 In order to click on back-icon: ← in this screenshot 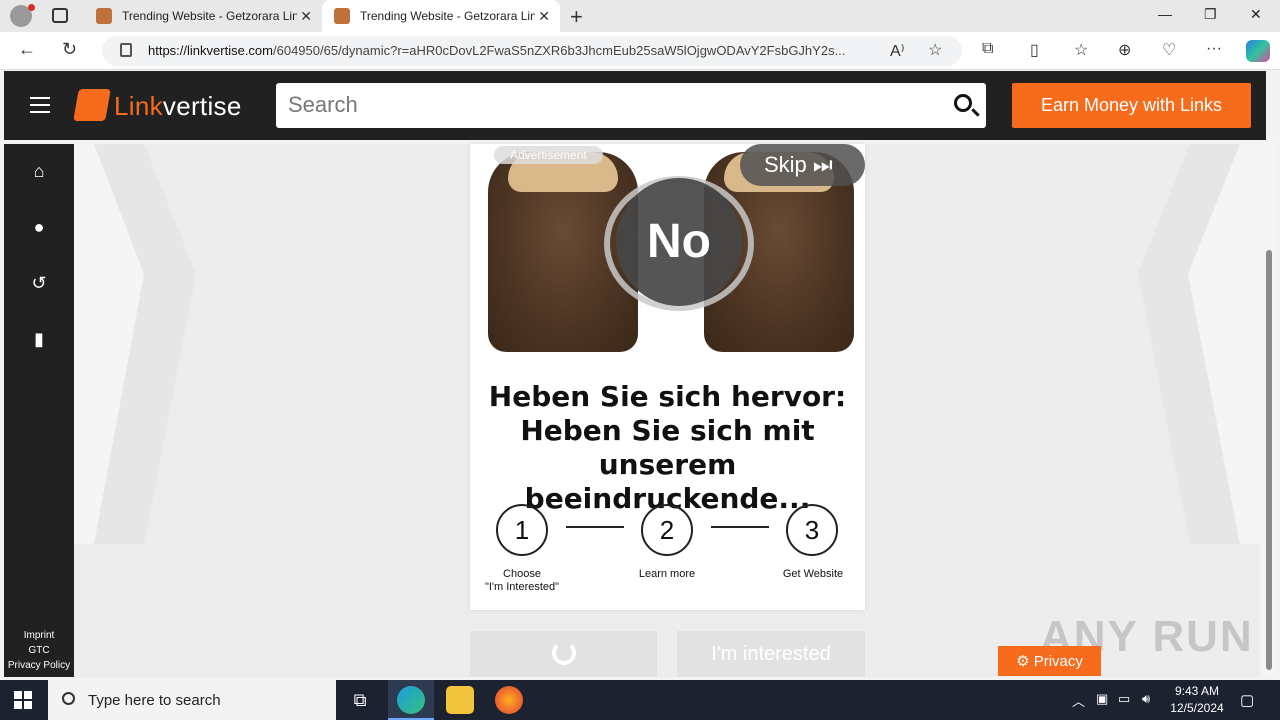, I will do `click(27, 49)`.